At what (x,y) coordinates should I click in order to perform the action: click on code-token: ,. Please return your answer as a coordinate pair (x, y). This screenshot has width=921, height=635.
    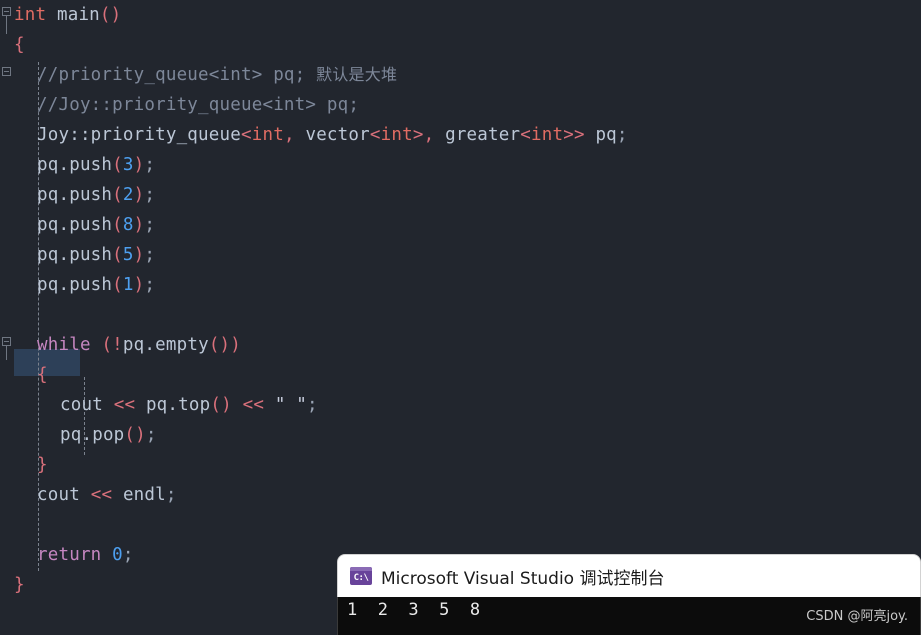
    Looking at the image, I should click on (289, 135).